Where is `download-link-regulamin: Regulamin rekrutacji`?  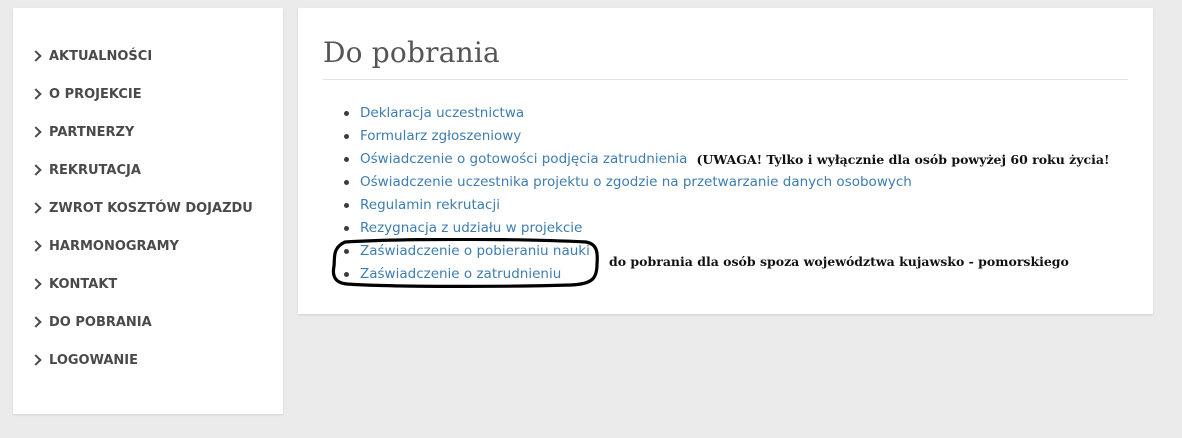 download-link-regulamin: Regulamin rekrutacji is located at coordinates (430, 205).